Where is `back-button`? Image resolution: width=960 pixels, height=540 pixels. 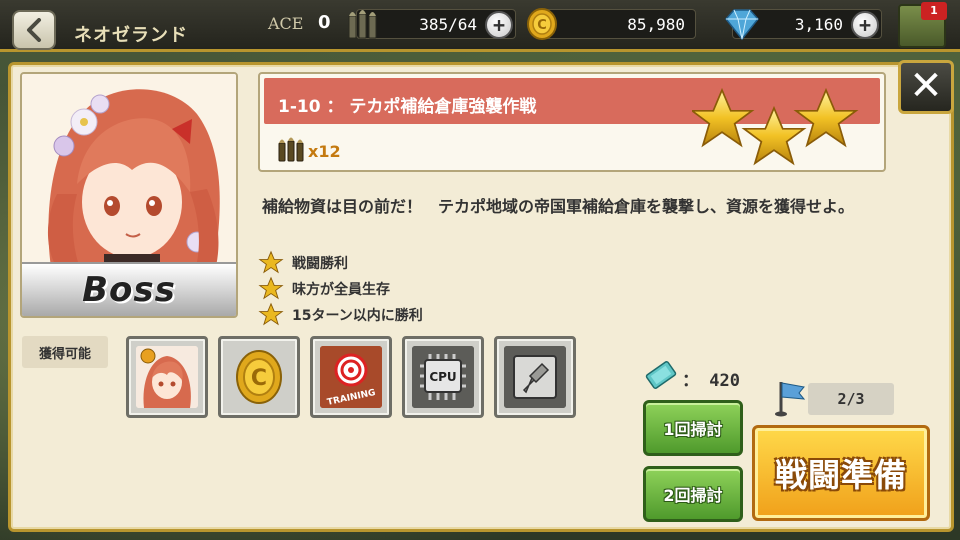 back-button is located at coordinates (34, 30).